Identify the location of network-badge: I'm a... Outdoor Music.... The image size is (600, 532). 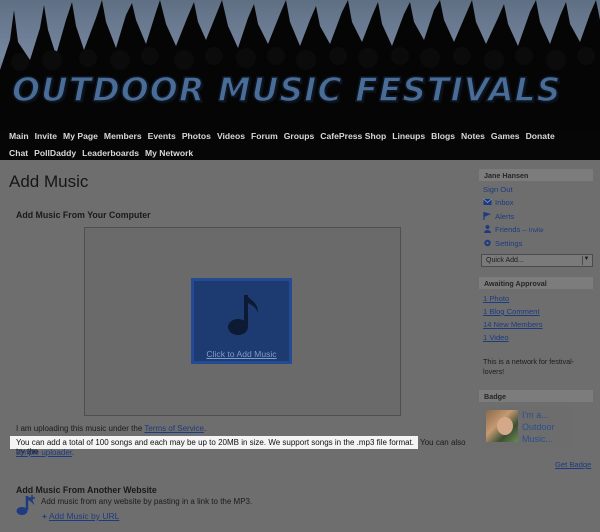
(527, 428).